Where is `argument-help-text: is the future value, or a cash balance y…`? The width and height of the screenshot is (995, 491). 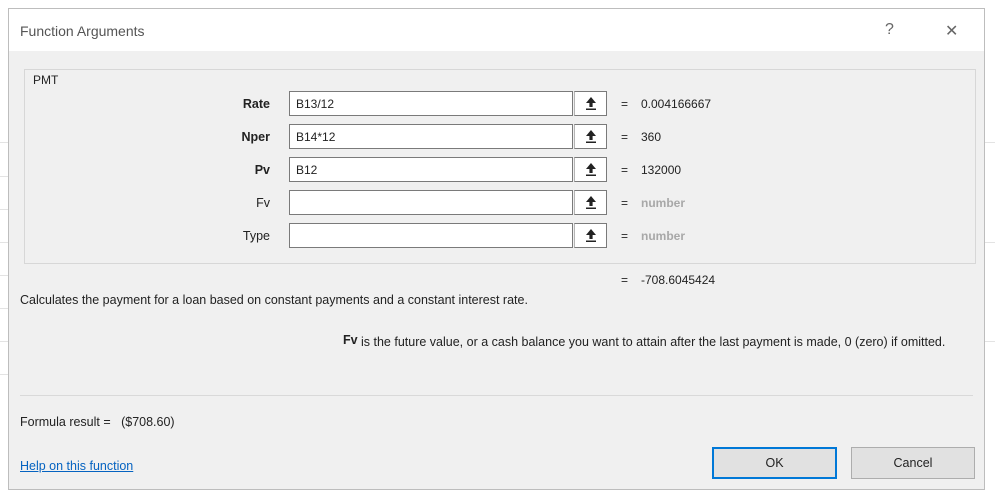
argument-help-text: is the future value, or a cash balance y… is located at coordinates (653, 342).